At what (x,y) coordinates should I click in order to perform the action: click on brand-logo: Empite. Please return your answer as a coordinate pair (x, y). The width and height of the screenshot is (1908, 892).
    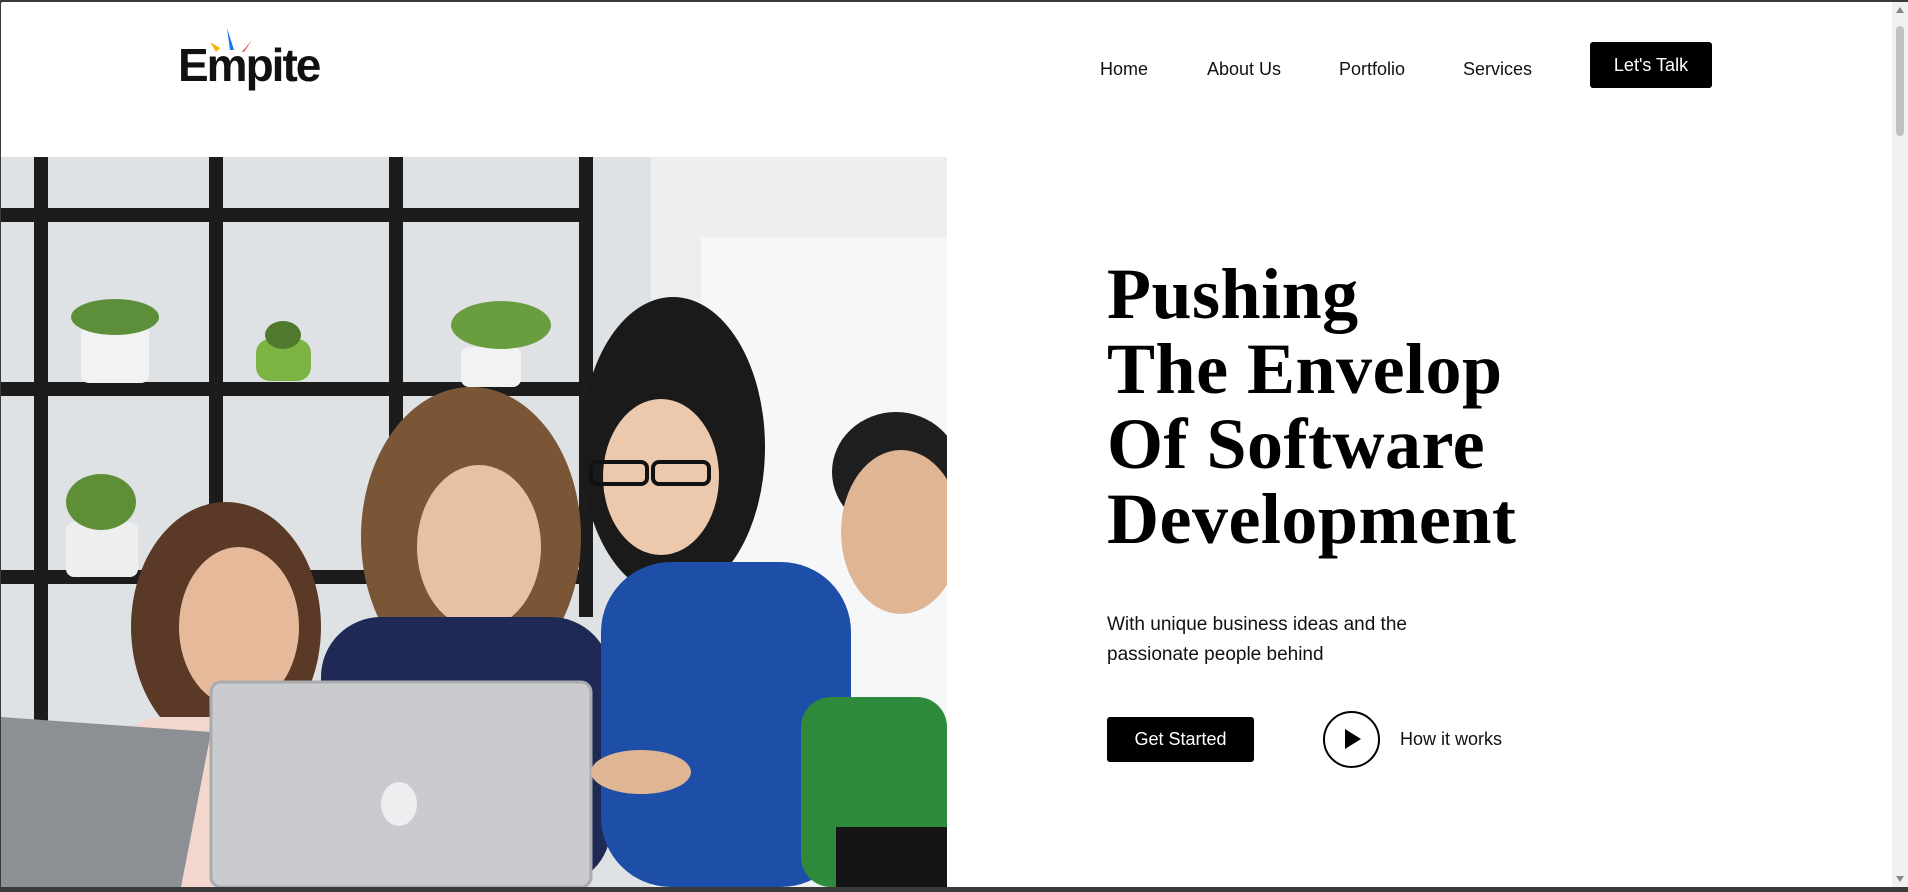
    Looking at the image, I should click on (249, 59).